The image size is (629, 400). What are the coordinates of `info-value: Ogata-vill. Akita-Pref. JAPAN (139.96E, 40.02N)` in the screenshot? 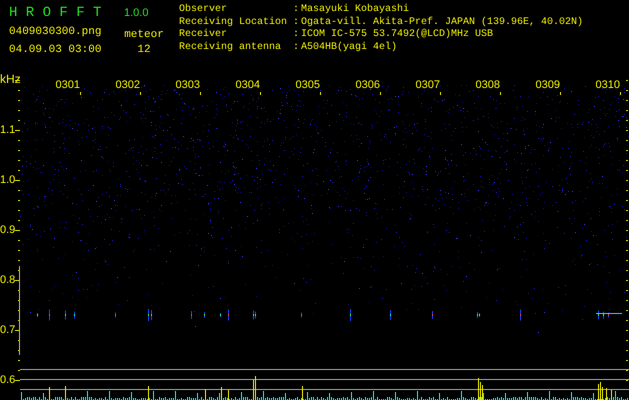 It's located at (442, 22).